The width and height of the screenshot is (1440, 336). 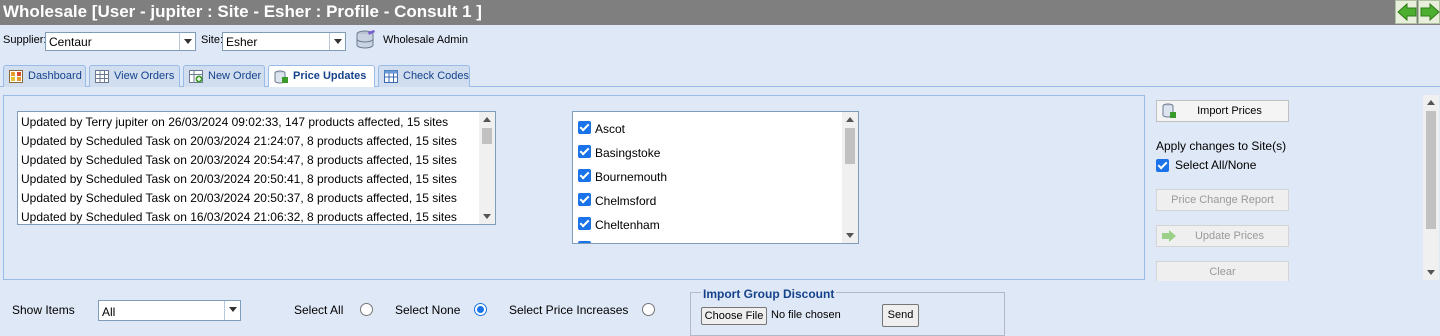 What do you see at coordinates (428, 310) in the screenshot?
I see `select-none-label: Select None` at bounding box center [428, 310].